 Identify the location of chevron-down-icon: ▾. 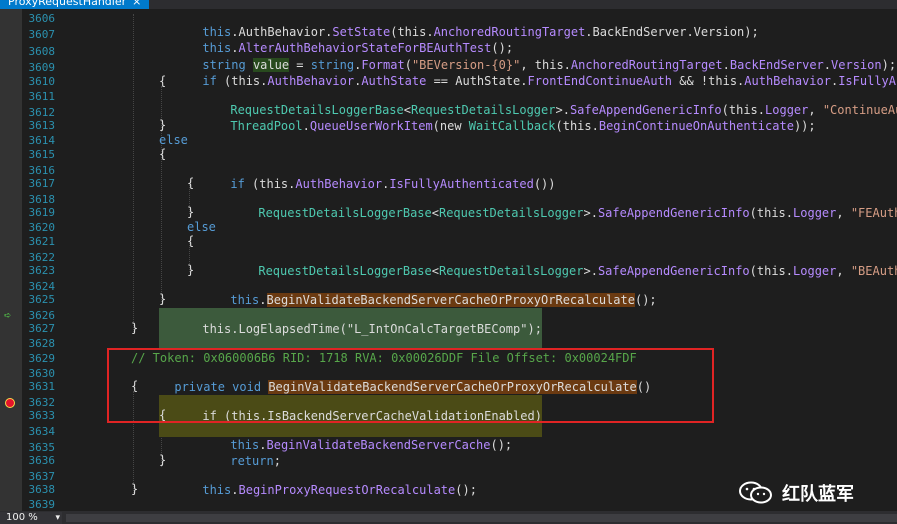
(57, 518).